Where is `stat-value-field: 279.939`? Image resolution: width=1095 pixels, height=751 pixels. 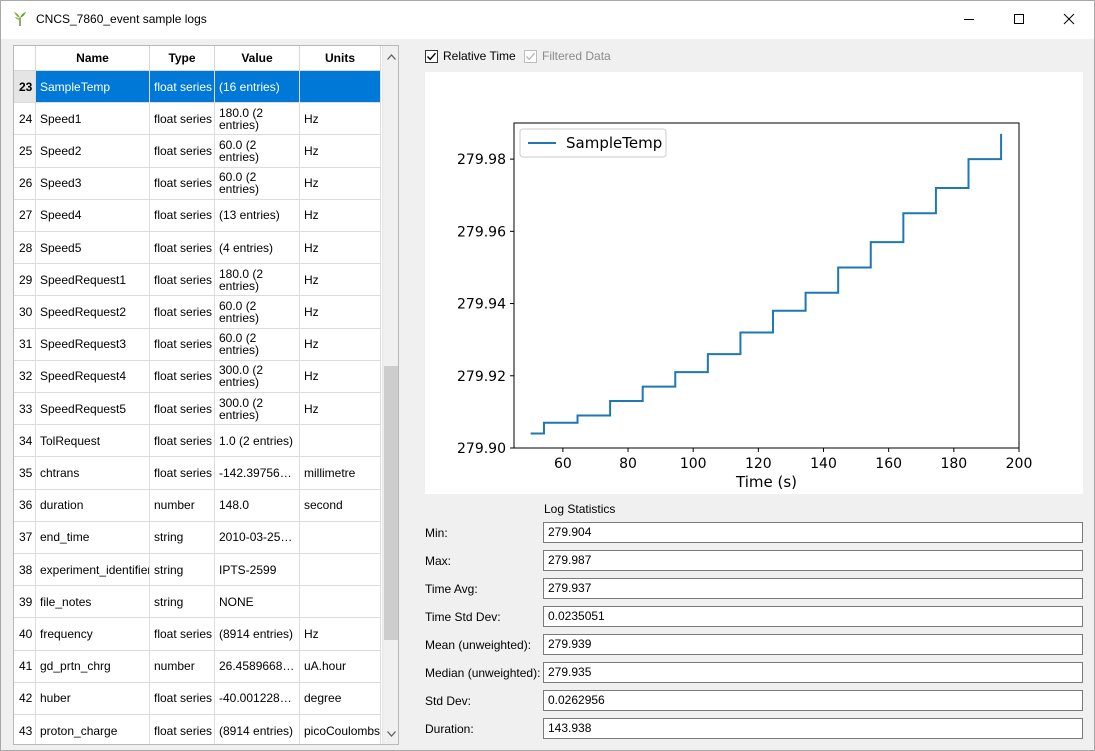
stat-value-field: 279.939 is located at coordinates (813, 644).